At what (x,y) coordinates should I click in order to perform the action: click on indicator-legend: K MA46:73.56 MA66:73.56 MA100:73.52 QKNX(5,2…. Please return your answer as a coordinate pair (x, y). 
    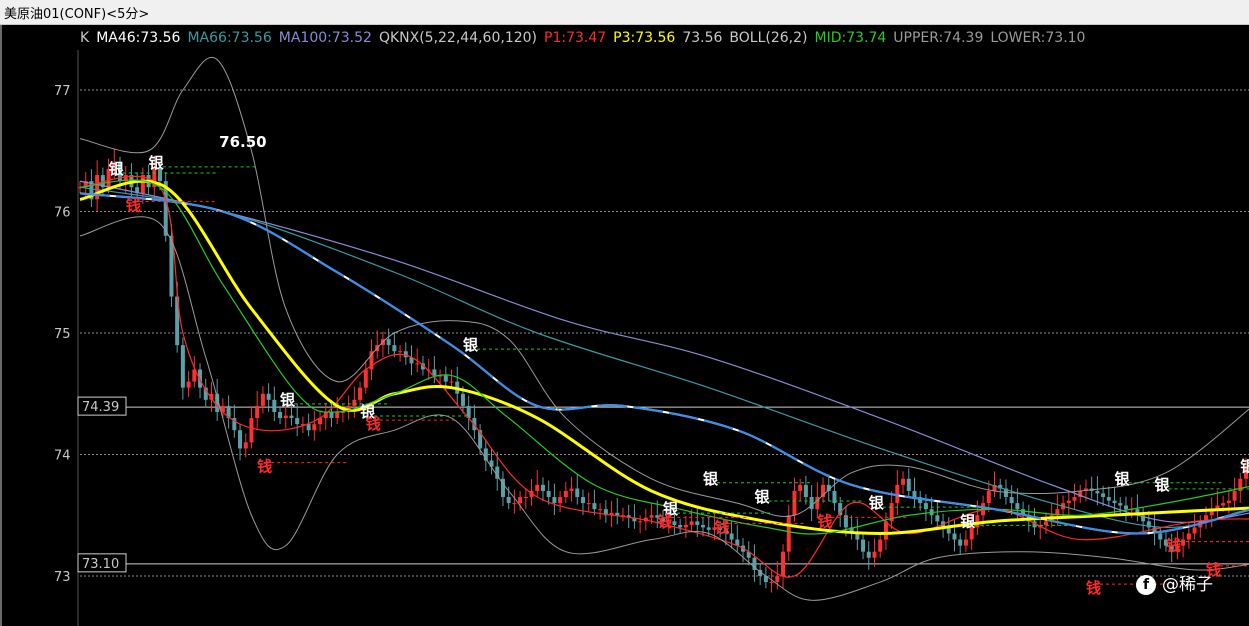
    Looking at the image, I should click on (586, 39).